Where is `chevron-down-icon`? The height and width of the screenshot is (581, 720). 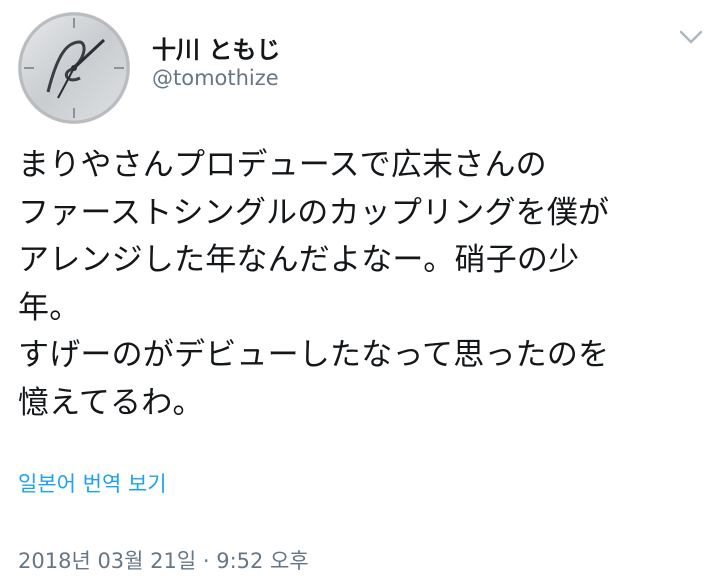 chevron-down-icon is located at coordinates (691, 37).